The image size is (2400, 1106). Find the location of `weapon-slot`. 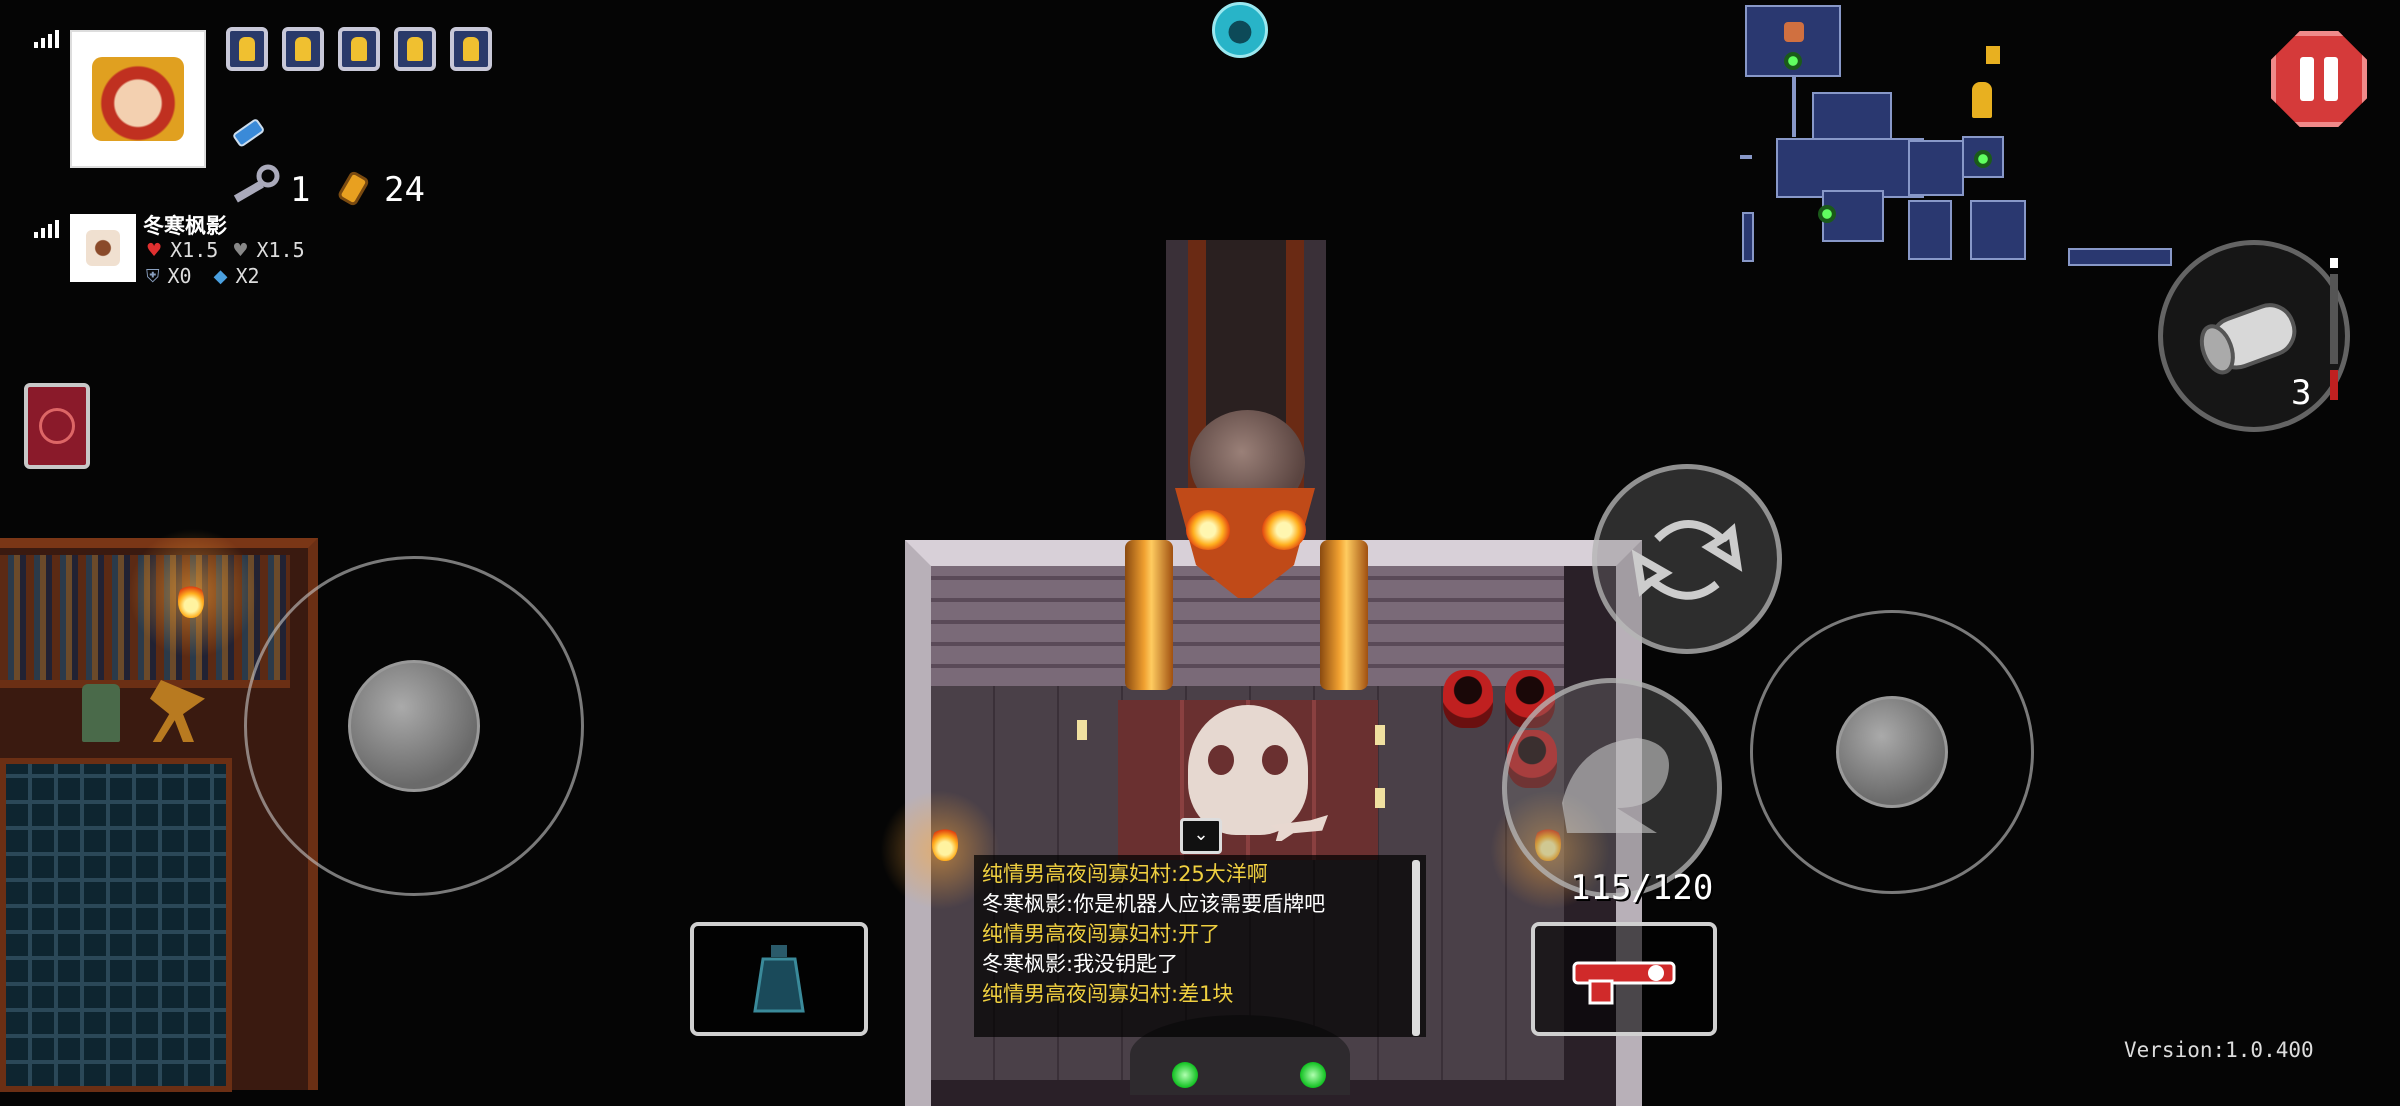

weapon-slot is located at coordinates (1624, 979).